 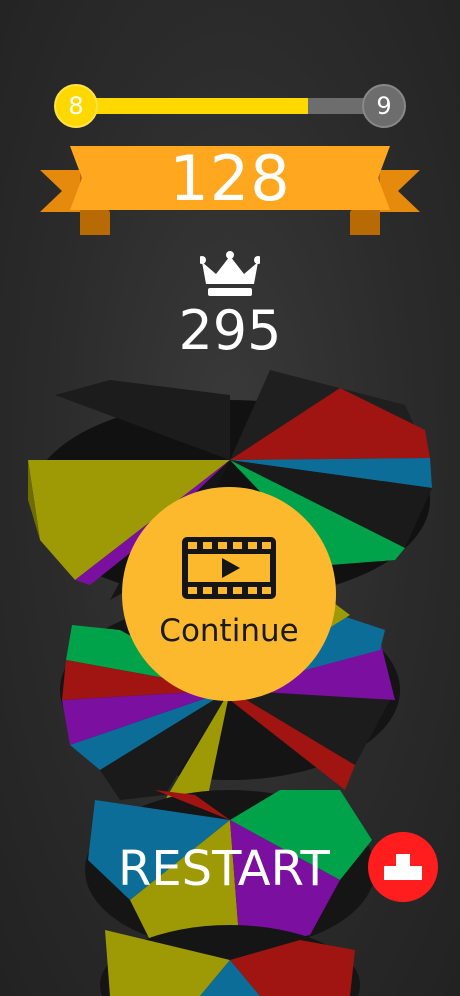 I want to click on level-progress-bar: 8 9, so click(x=230, y=106).